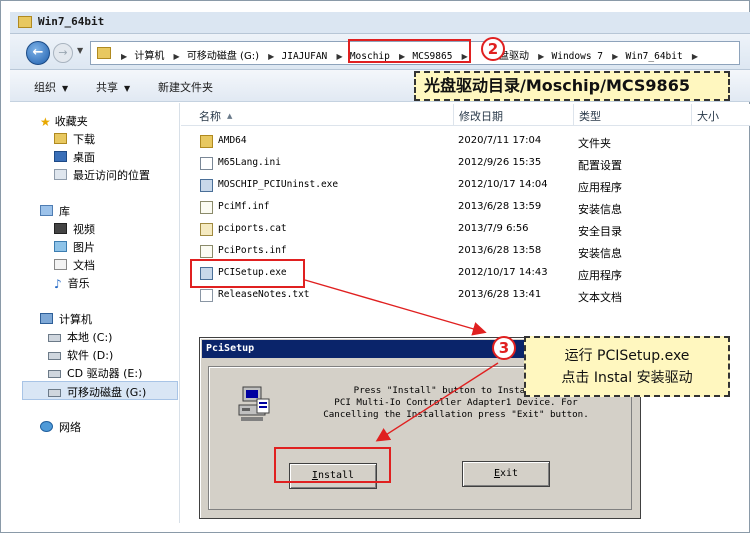 Image resolution: width=750 pixels, height=533 pixels. Describe the element at coordinates (54, 393) in the screenshot. I see `removable-disk-icon` at that location.